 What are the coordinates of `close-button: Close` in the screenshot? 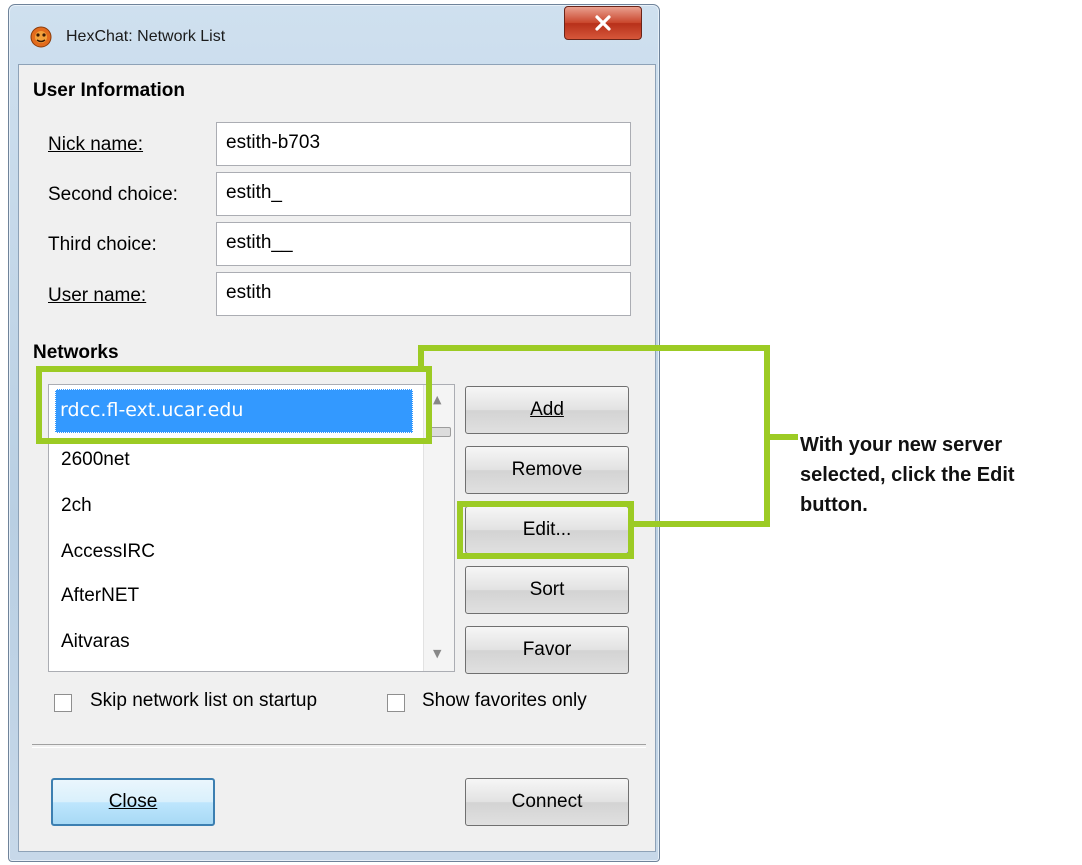 It's located at (133, 802).